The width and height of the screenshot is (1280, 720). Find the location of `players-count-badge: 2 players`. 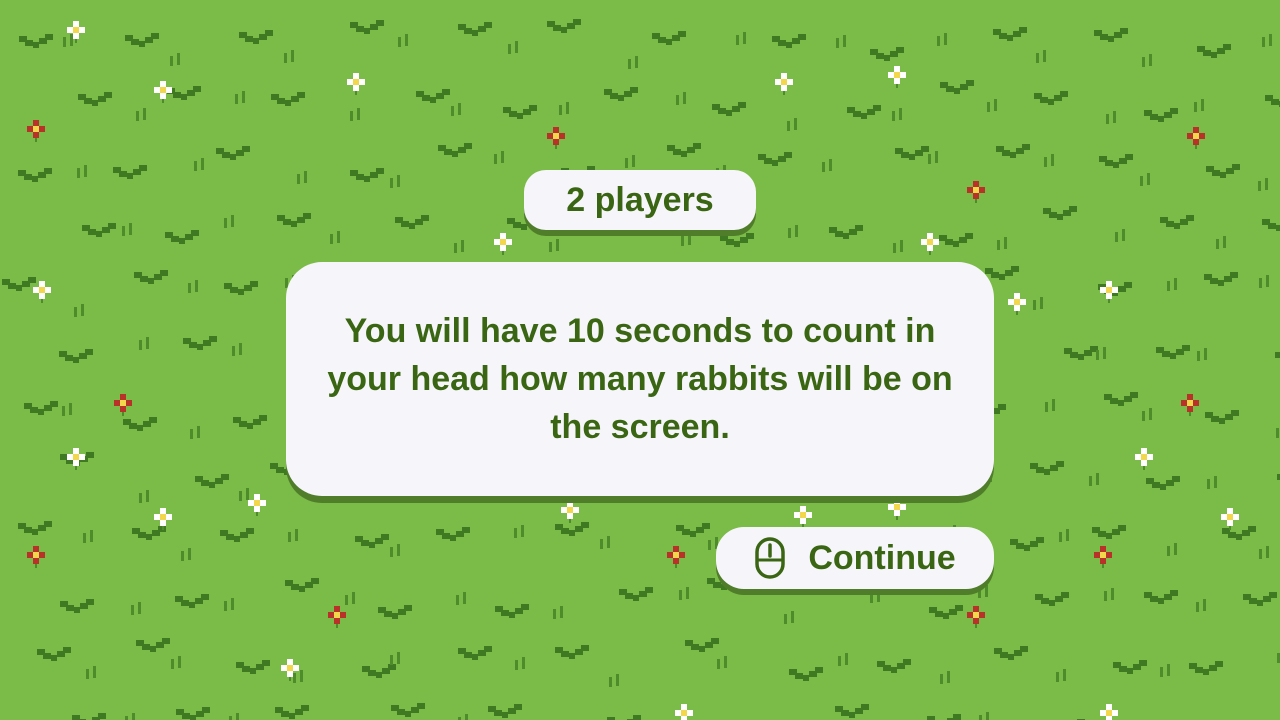

players-count-badge: 2 players is located at coordinates (640, 200).